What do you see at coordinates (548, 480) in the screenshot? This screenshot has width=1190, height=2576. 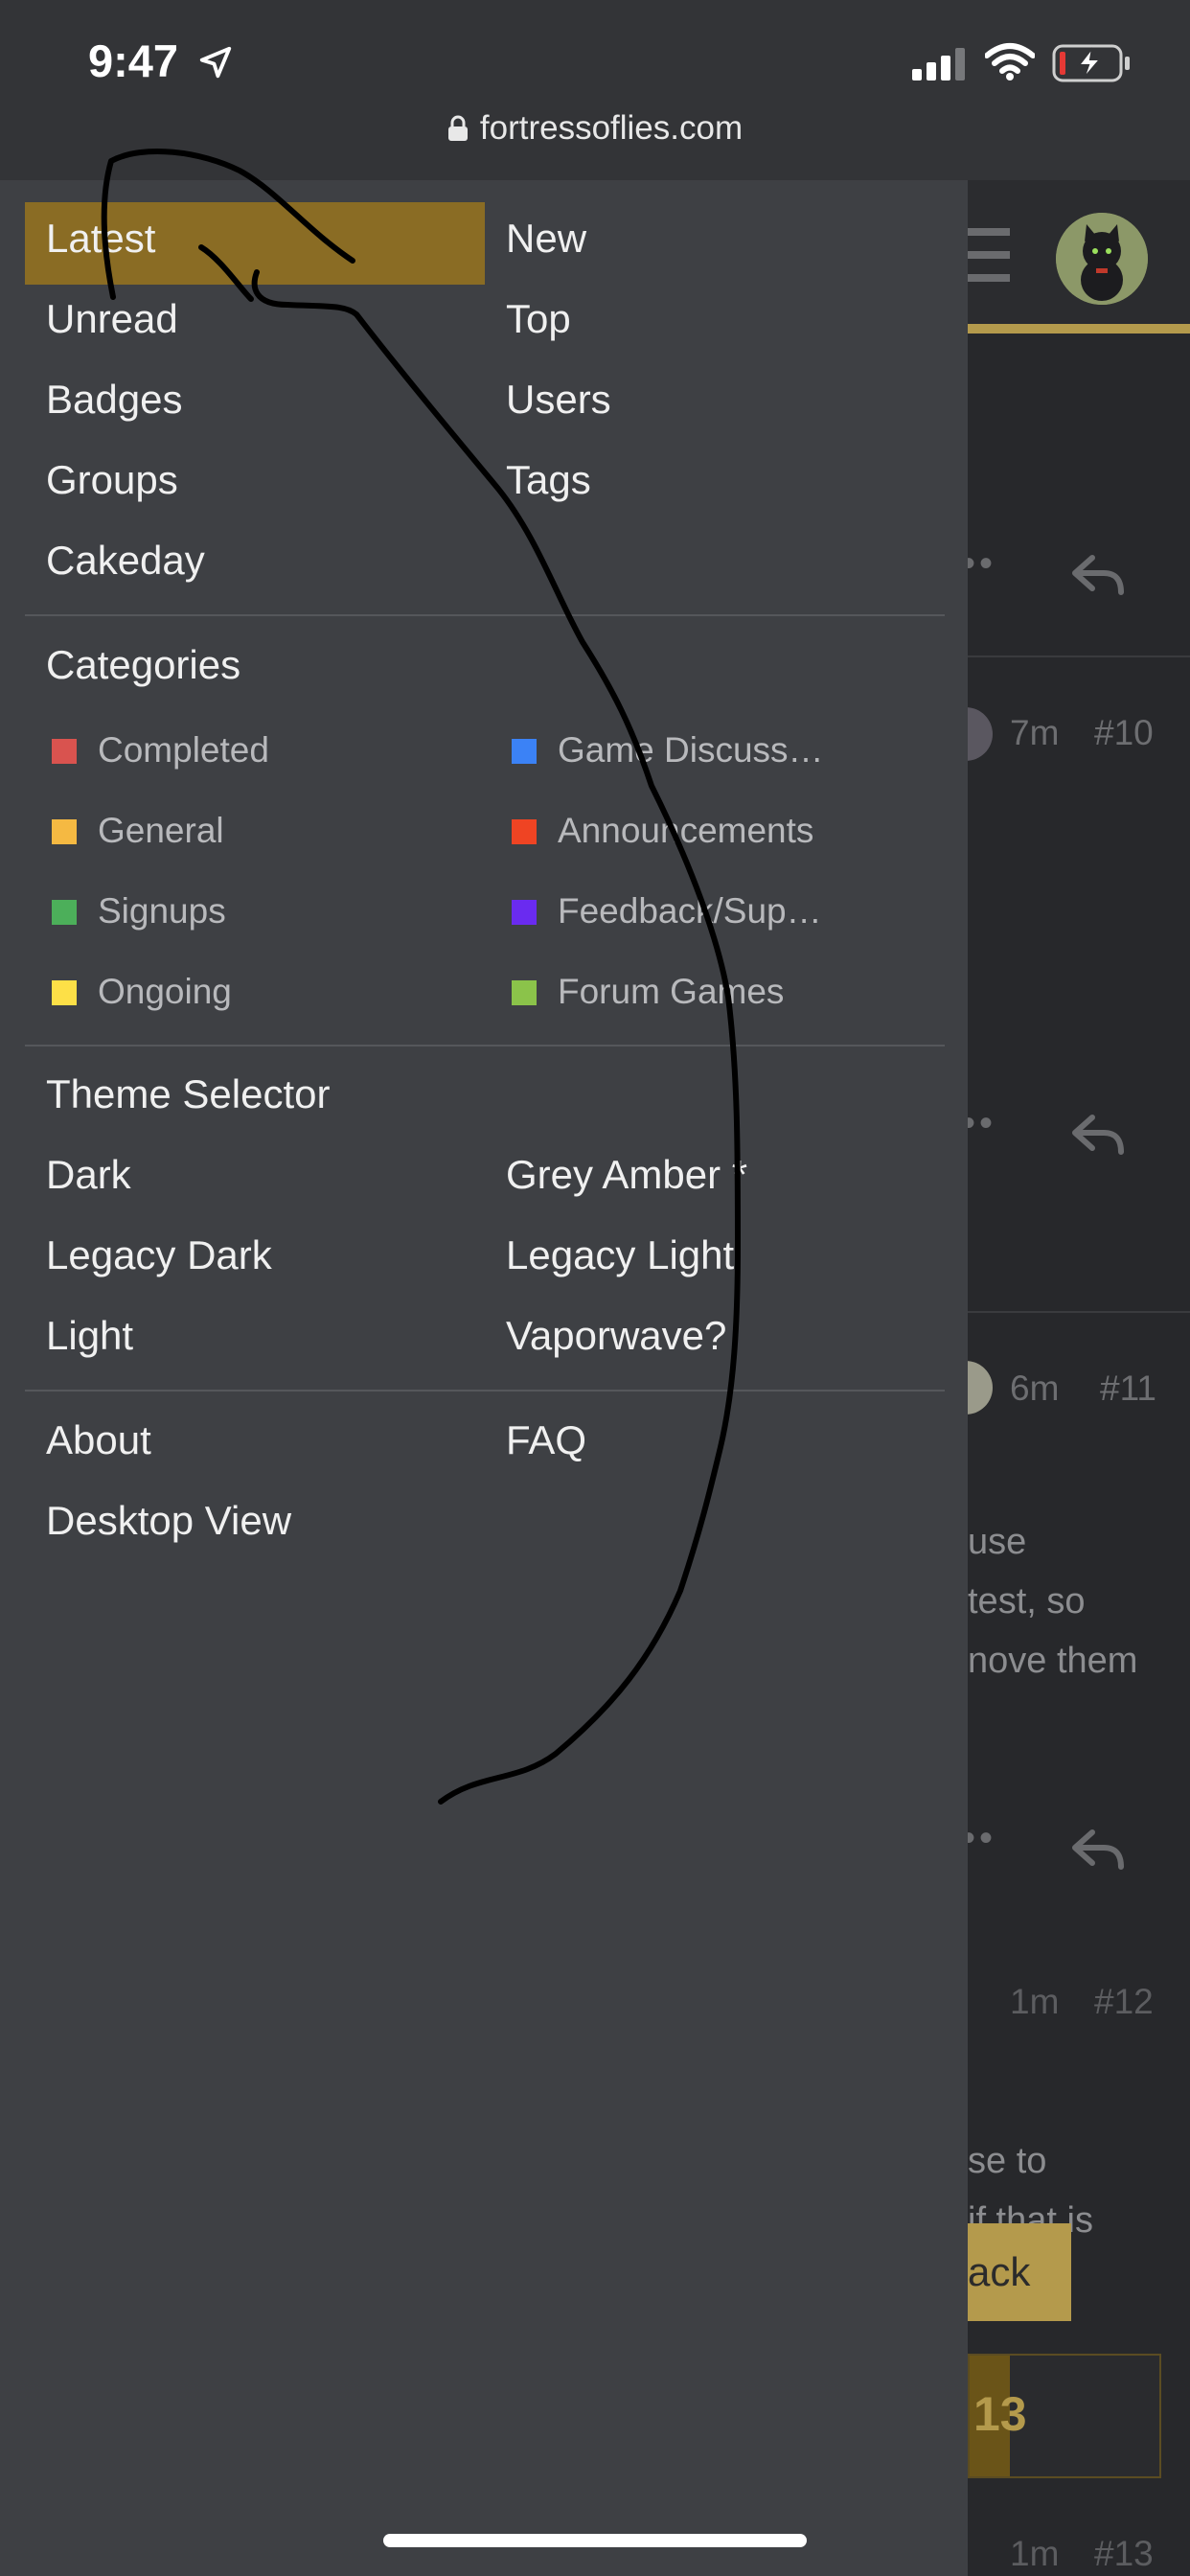 I see `menu-item-tags: Tags` at bounding box center [548, 480].